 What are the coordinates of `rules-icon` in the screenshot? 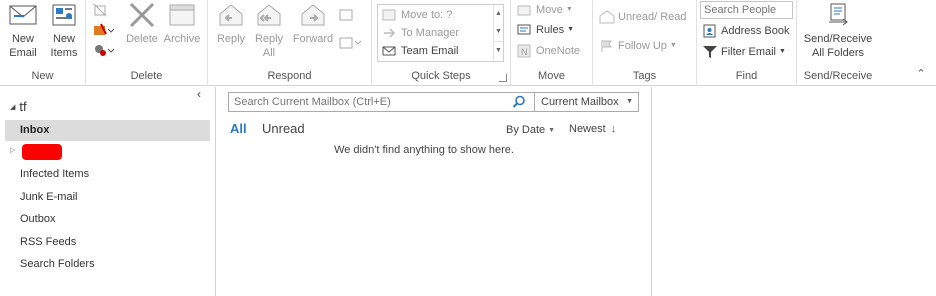 It's located at (524, 29).